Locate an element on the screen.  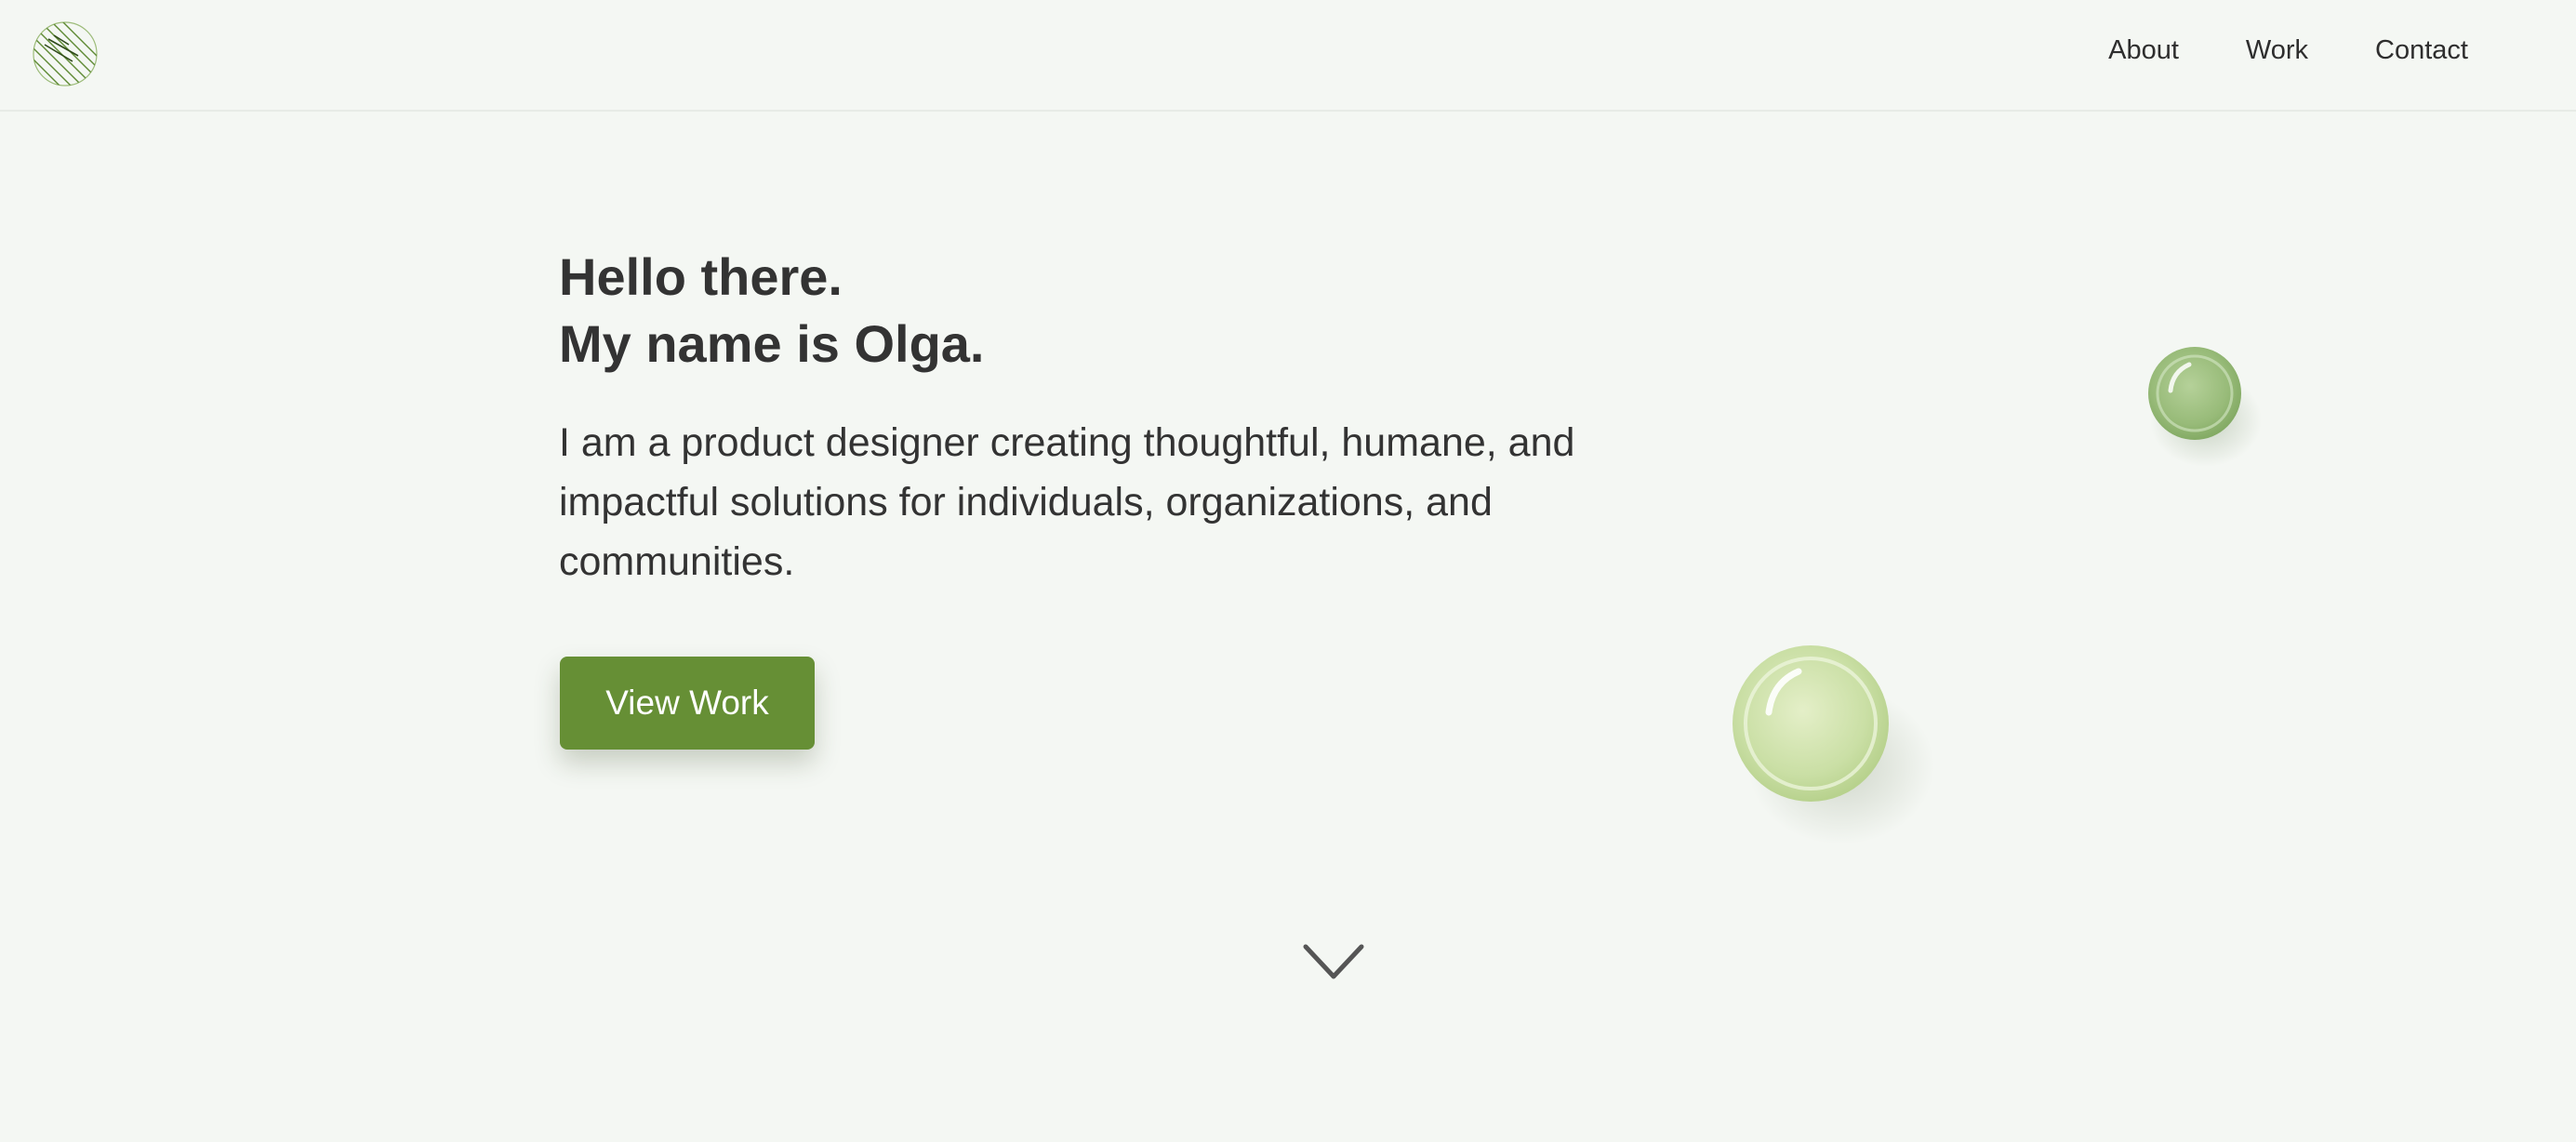
nav-contact: Contact is located at coordinates (2421, 50).